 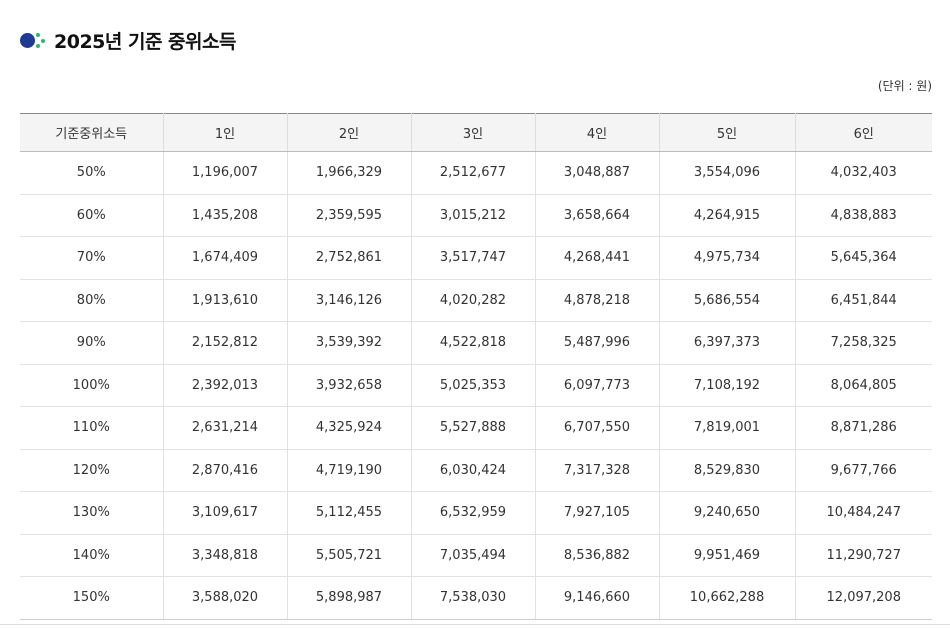 What do you see at coordinates (597, 598) in the screenshot?
I see `income-value-cell: 9,146,660` at bounding box center [597, 598].